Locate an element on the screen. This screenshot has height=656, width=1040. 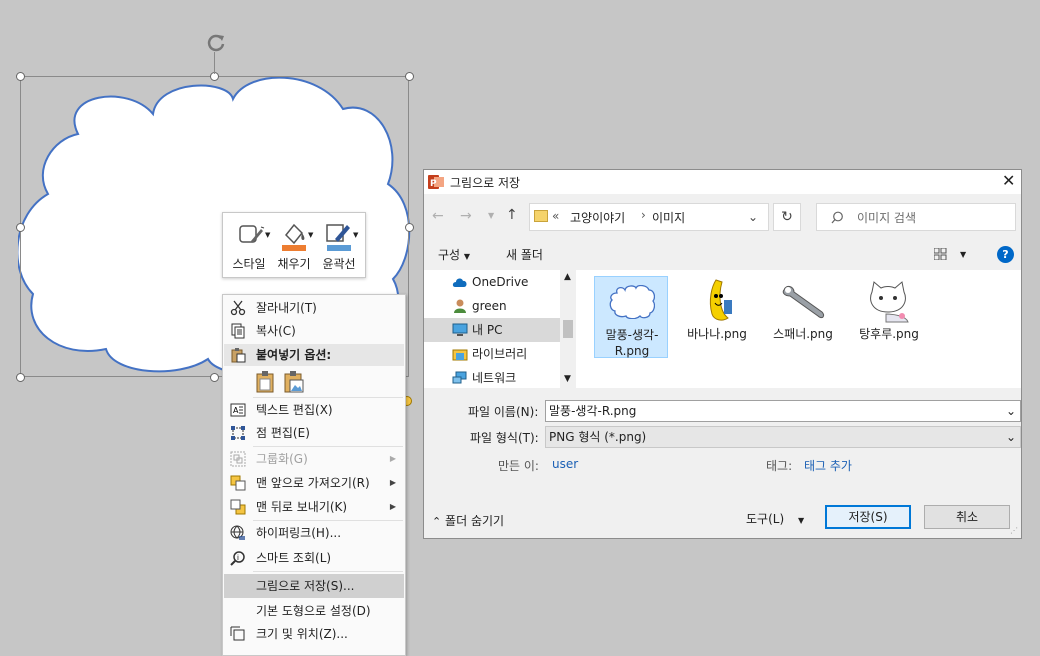
file-item: 바나나.png is located at coordinates (717, 316).